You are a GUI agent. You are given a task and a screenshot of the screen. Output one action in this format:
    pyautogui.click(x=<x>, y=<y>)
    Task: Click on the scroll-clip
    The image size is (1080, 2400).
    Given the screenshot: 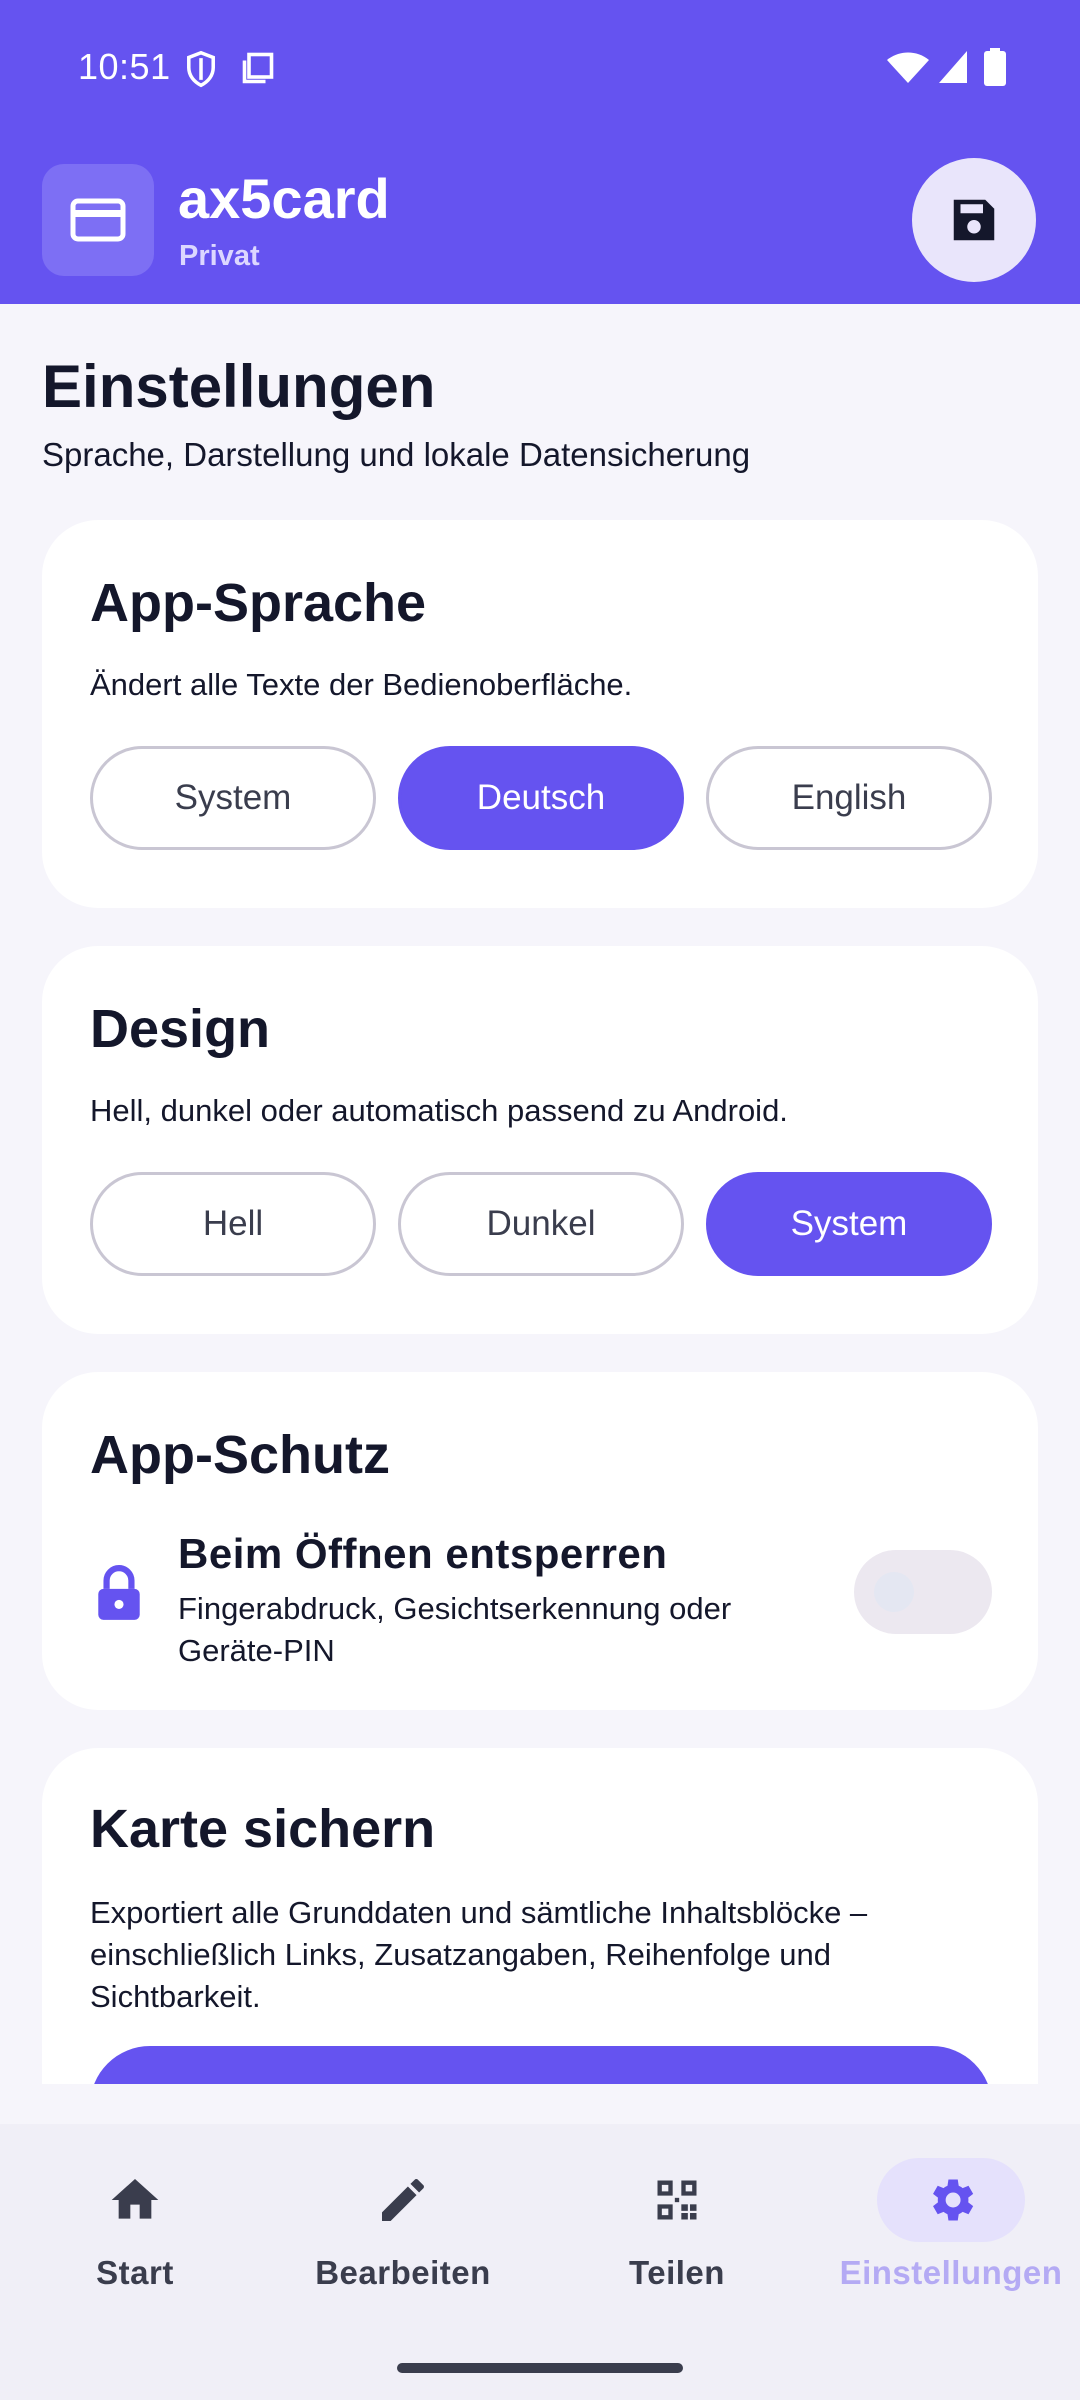 What is the action you would take?
    pyautogui.click(x=540, y=2104)
    